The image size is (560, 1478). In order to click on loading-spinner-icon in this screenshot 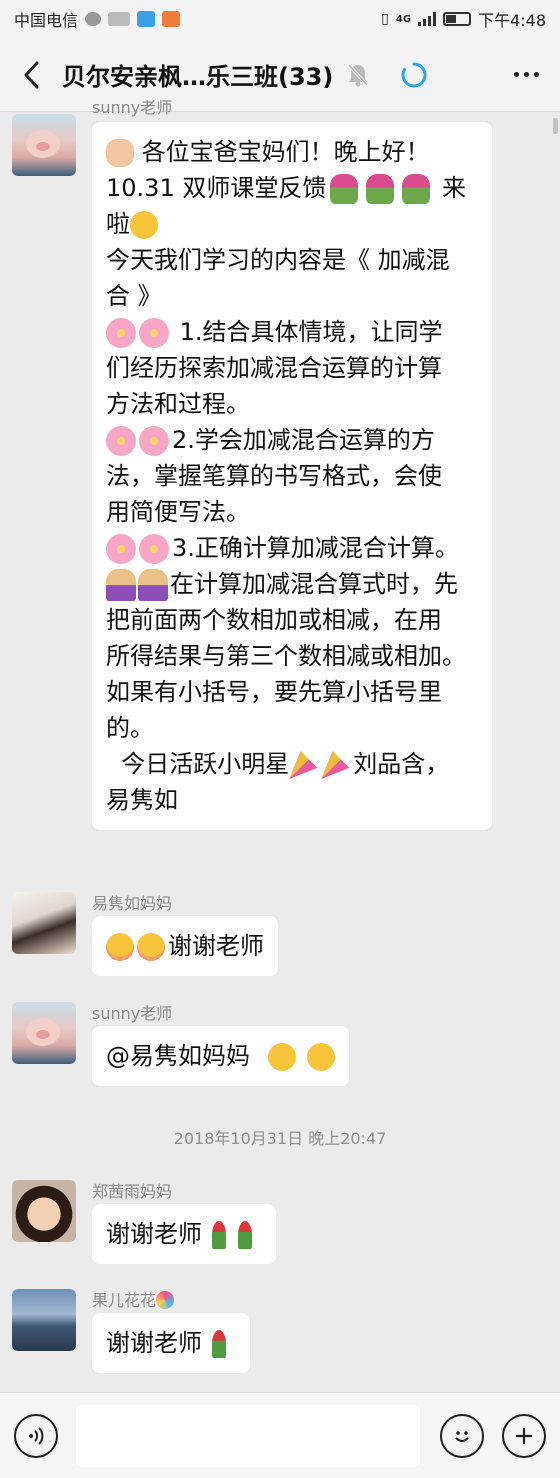, I will do `click(414, 75)`.